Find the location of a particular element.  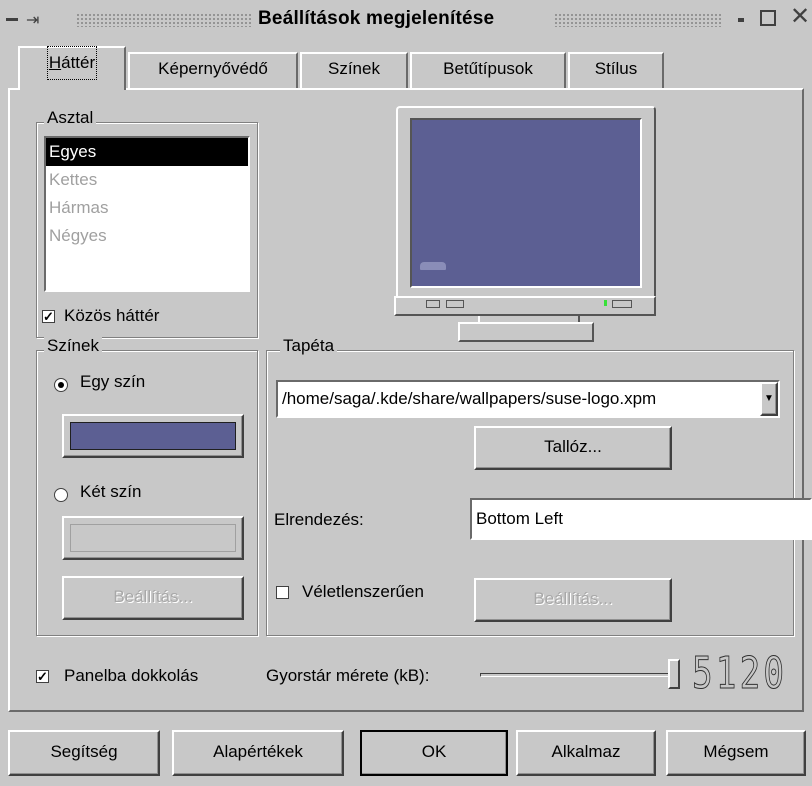

tab-kepernyovedo: Képernyővédő is located at coordinates (213, 70).